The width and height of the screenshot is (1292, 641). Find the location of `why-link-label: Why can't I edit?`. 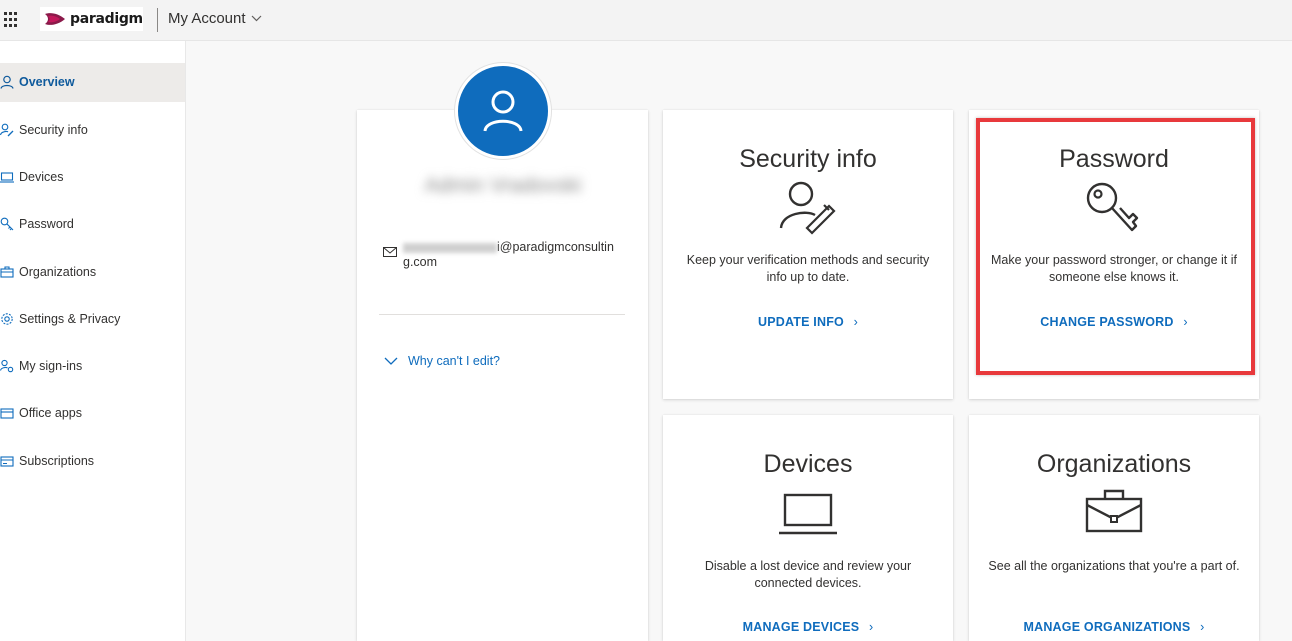

why-link-label: Why can't I edit? is located at coordinates (454, 361).